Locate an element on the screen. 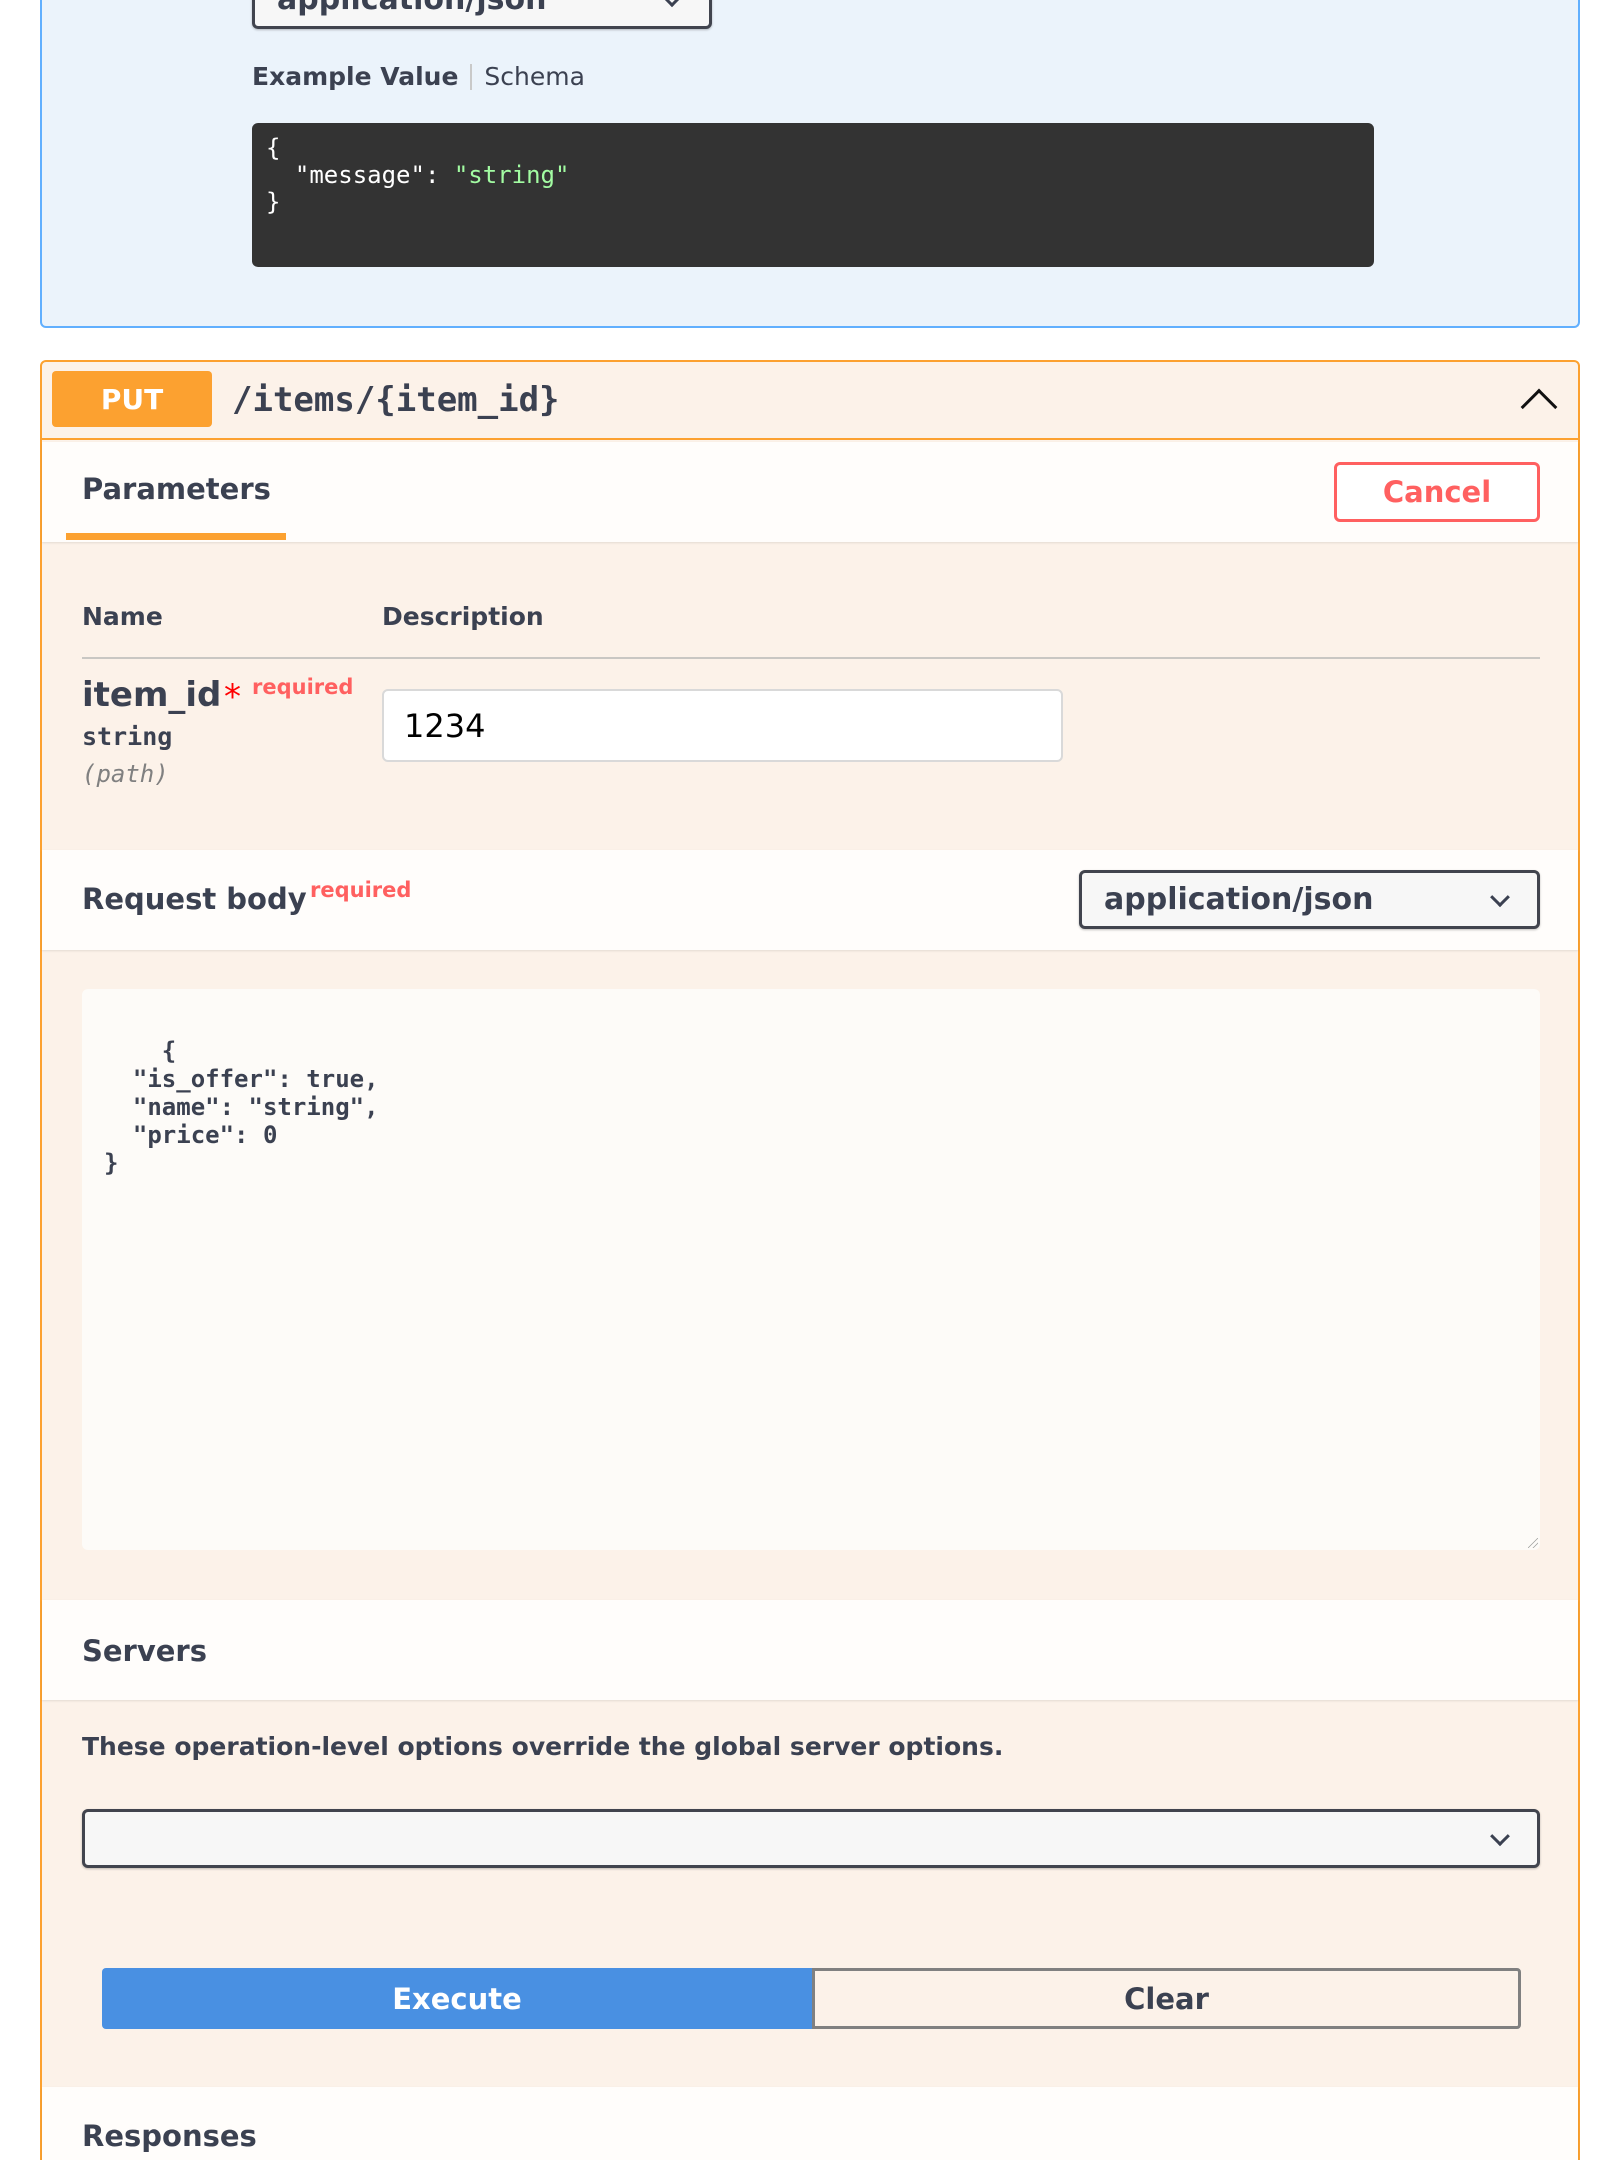 This screenshot has width=1620, height=2160. code-string-value: "string" is located at coordinates (511, 175).